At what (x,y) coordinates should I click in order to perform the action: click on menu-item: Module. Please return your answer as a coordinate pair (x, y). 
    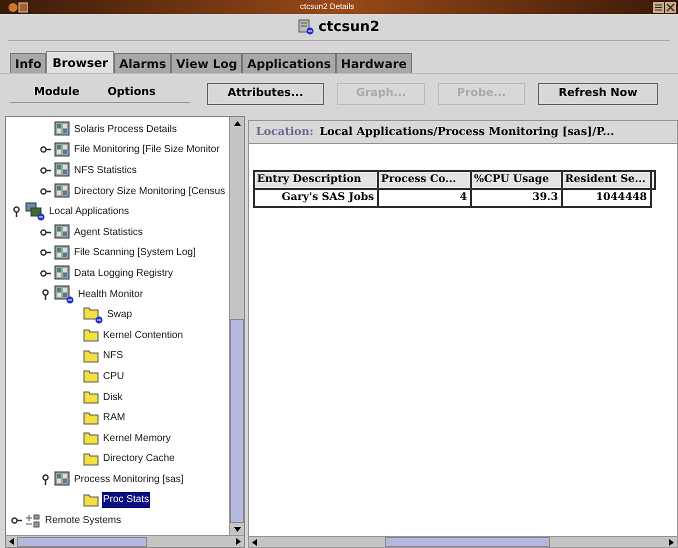
    Looking at the image, I should click on (57, 92).